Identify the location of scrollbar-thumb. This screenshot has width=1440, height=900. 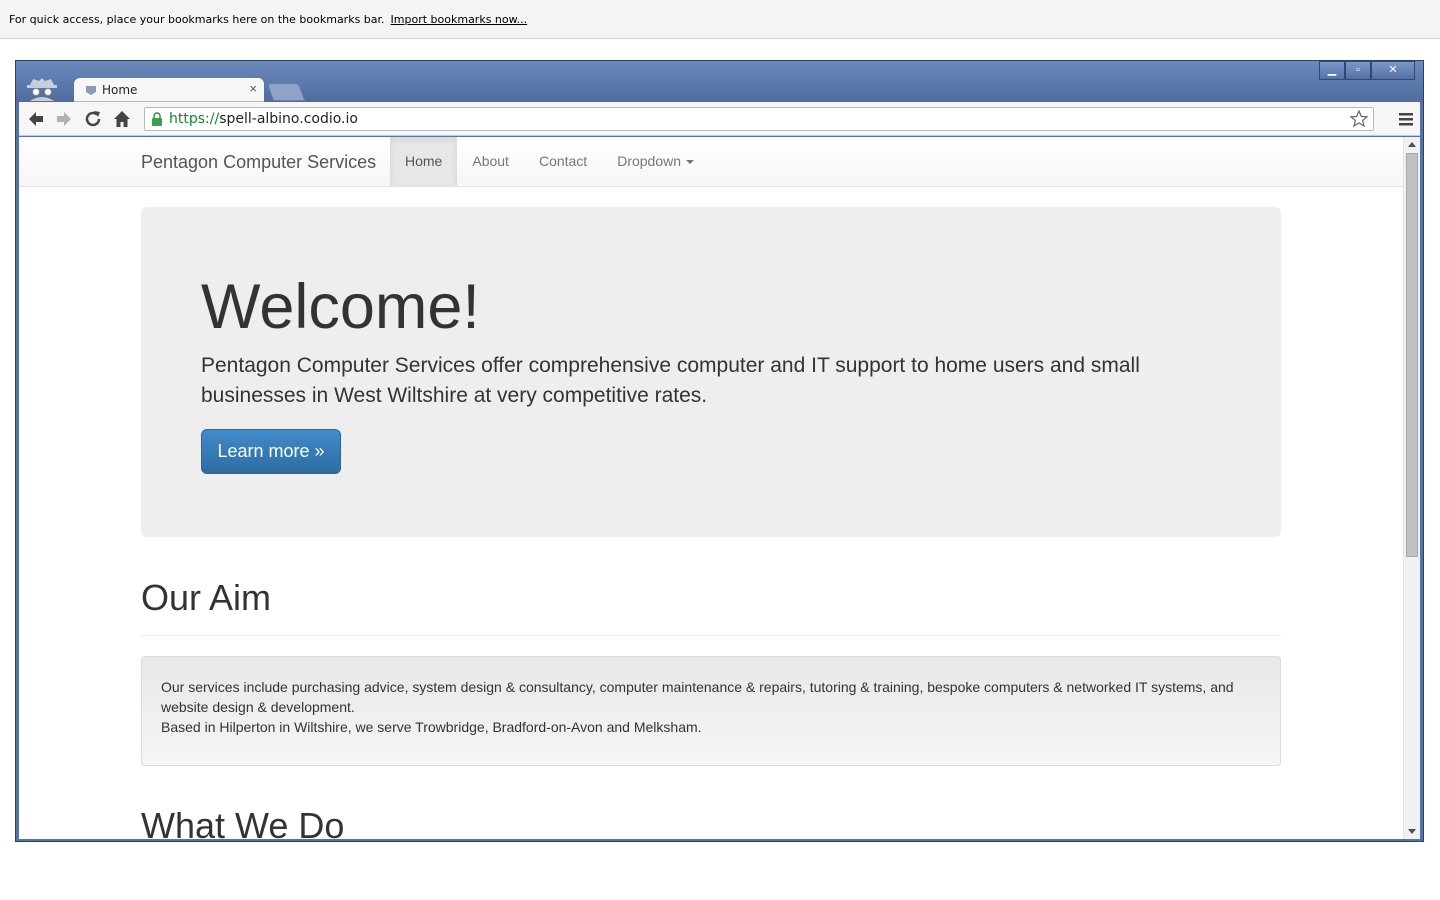
(1412, 355).